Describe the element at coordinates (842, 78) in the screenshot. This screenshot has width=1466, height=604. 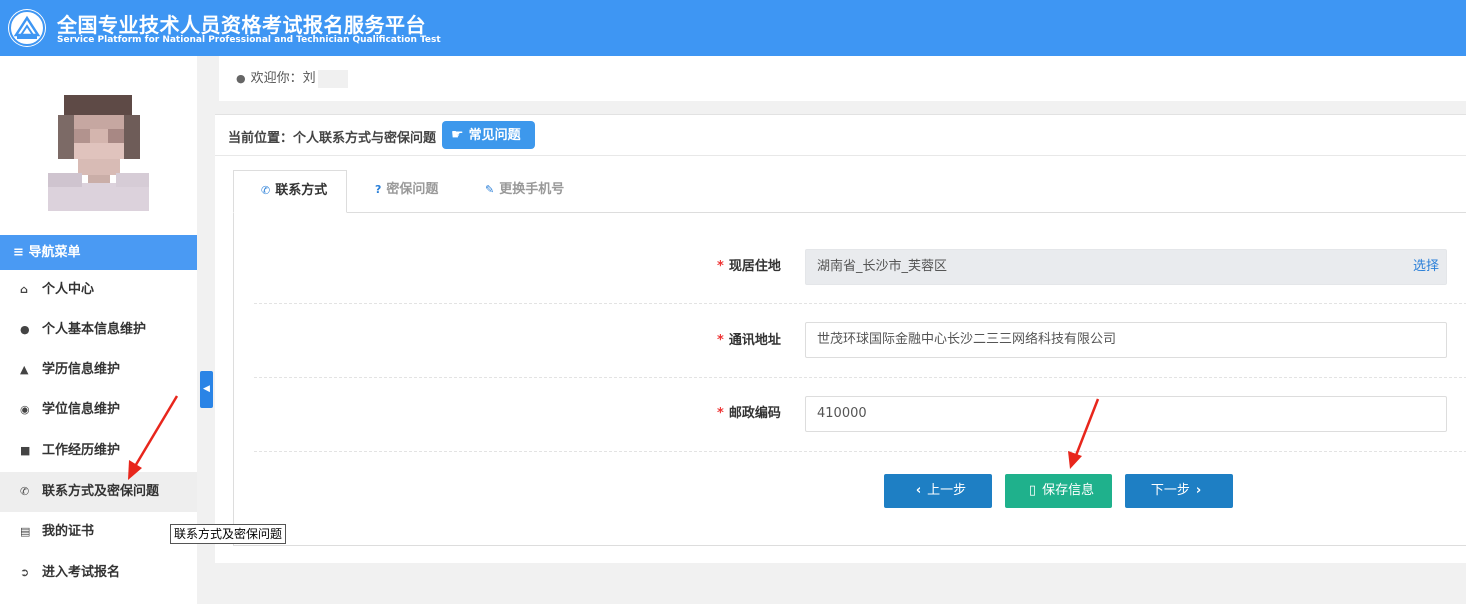
I see `welcome-bar: ● 欢迎你：刘` at that location.